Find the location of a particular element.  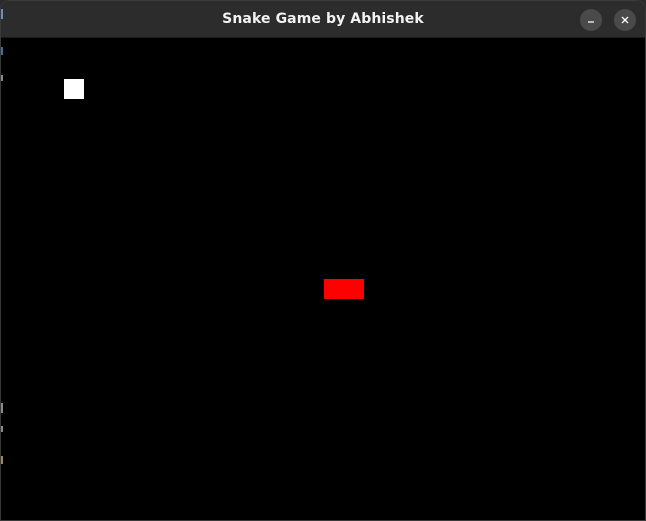

title-bar: Snake Game by Abhishek is located at coordinates (323, 19).